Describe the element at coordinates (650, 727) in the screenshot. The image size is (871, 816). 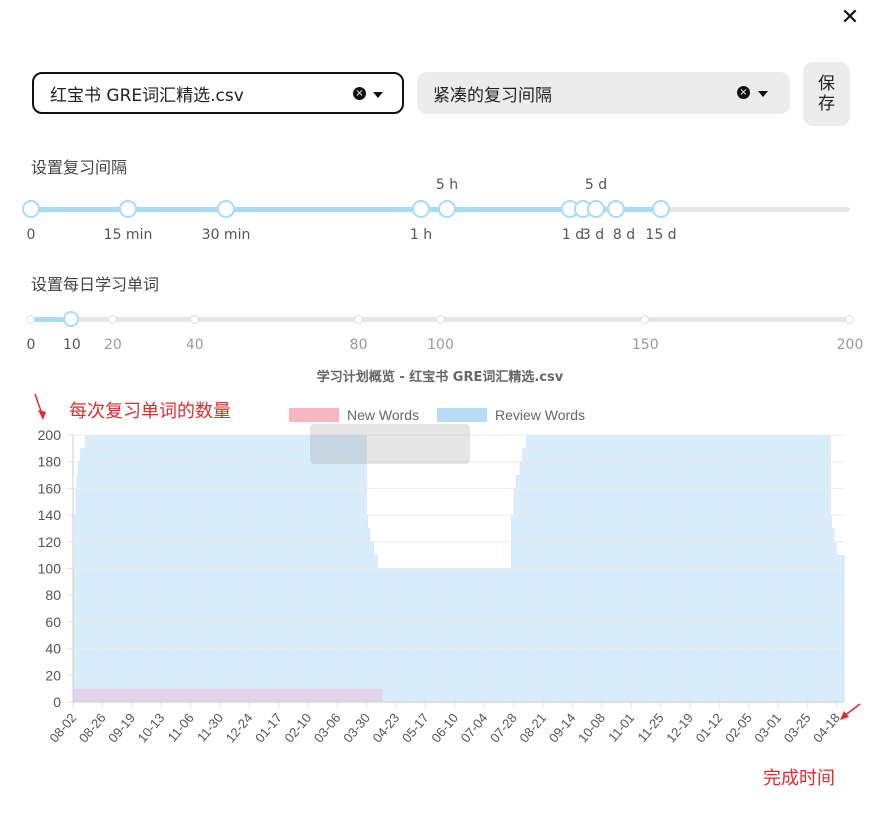
I see `x-tick-label: 11-25` at that location.